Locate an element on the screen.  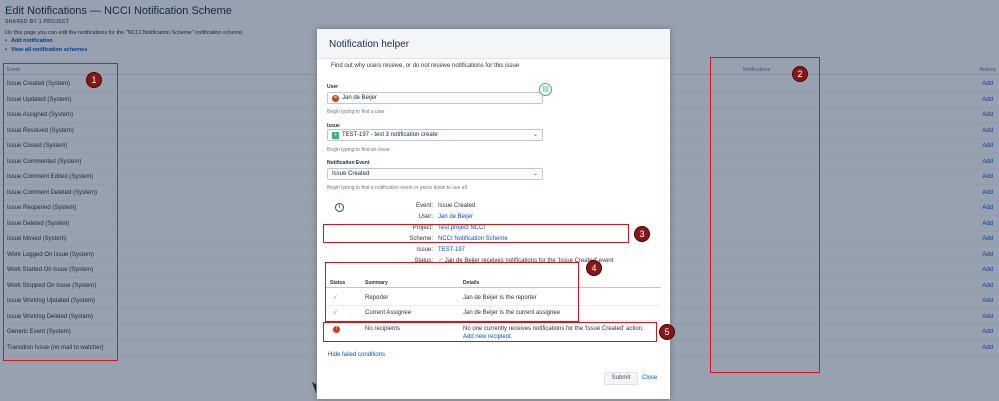
user-avatar-icon: ✕ is located at coordinates (335, 98).